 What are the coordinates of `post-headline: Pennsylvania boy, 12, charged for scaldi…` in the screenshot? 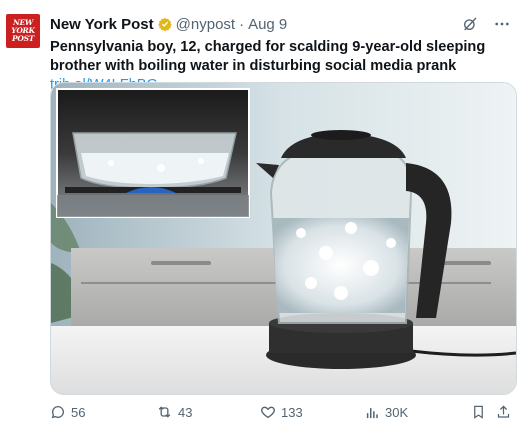 It's located at (268, 56).